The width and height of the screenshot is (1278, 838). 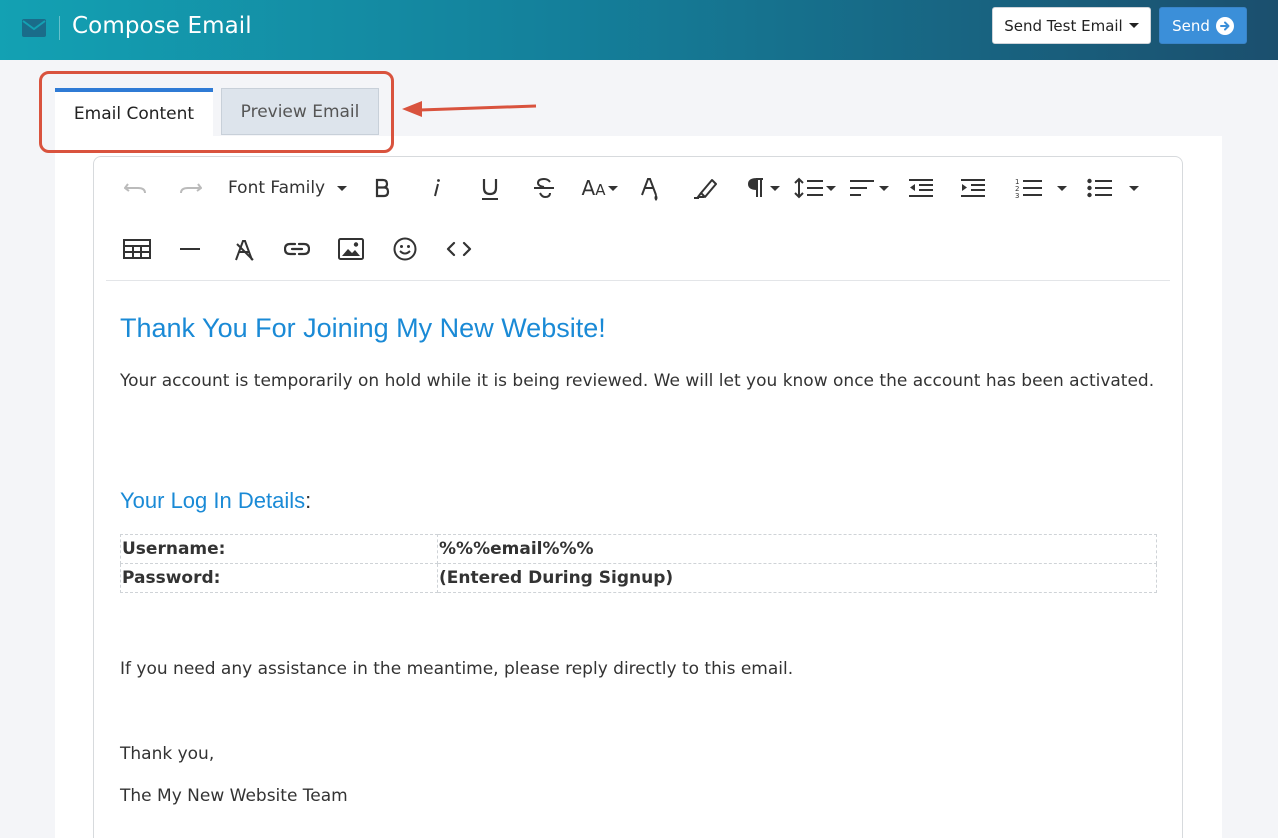 What do you see at coordinates (167, 754) in the screenshot?
I see `closing-line: Thank you,` at bounding box center [167, 754].